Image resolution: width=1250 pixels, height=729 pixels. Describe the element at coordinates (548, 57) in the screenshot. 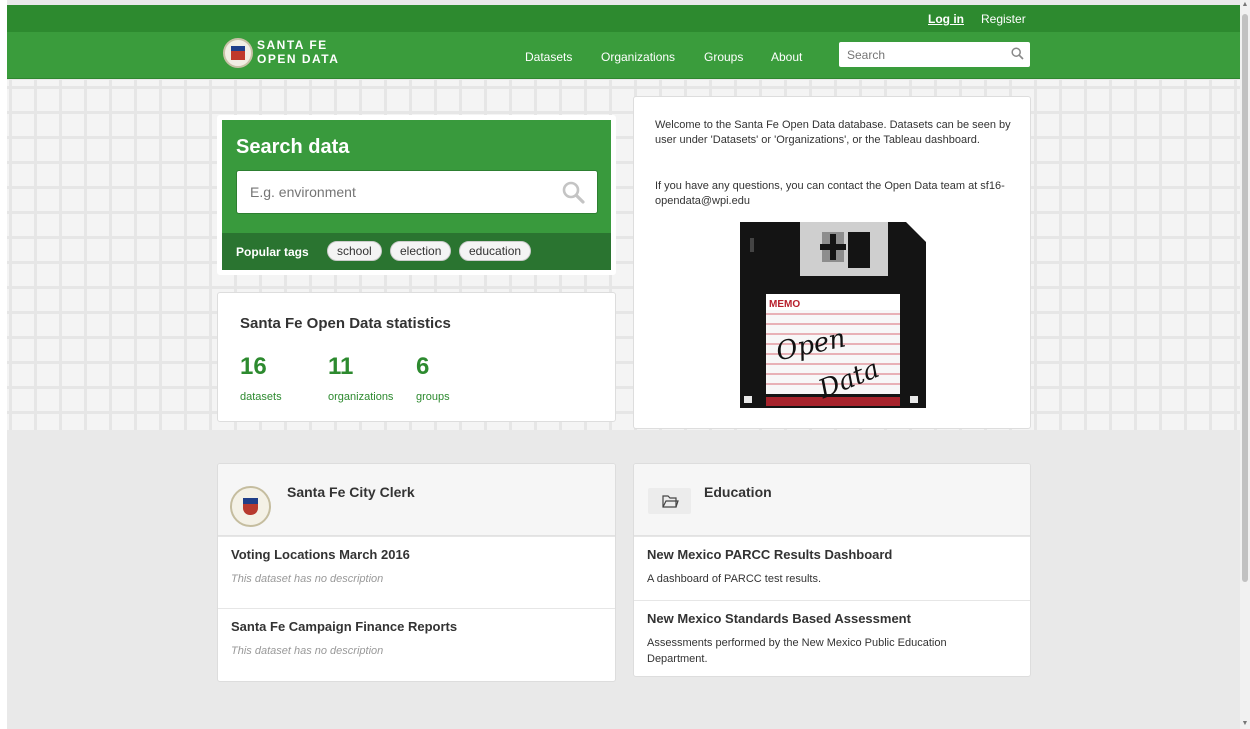

I see `nav-datasets: Datasets` at that location.